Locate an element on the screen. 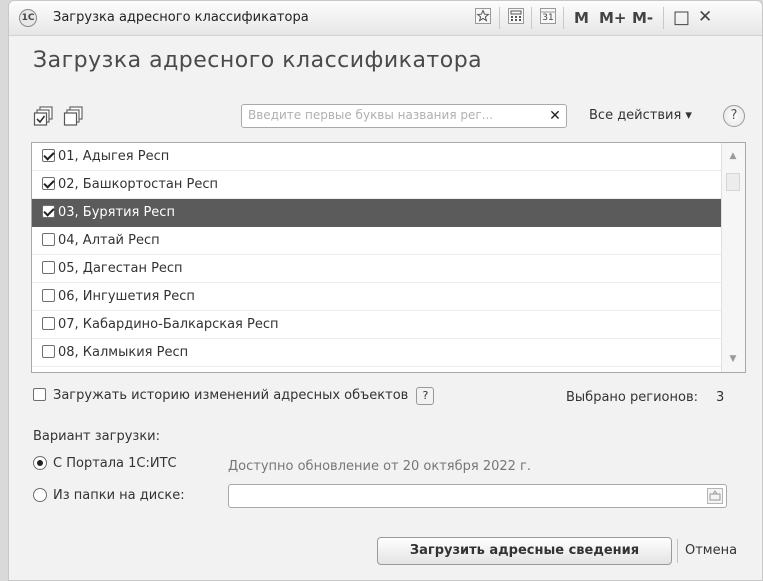  all-actions-menu: Все действия ▾ is located at coordinates (640, 115).